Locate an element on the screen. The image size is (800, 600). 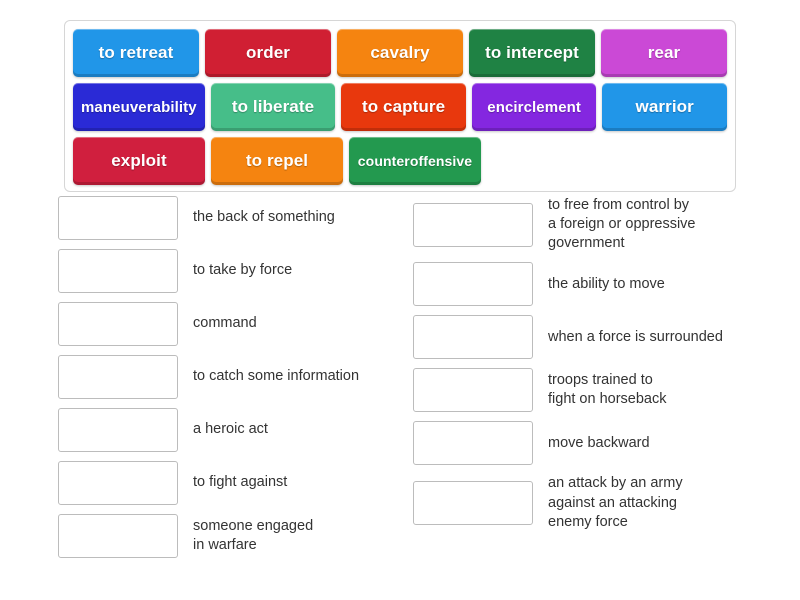
word-tile-exploit: exploit is located at coordinates (139, 161).